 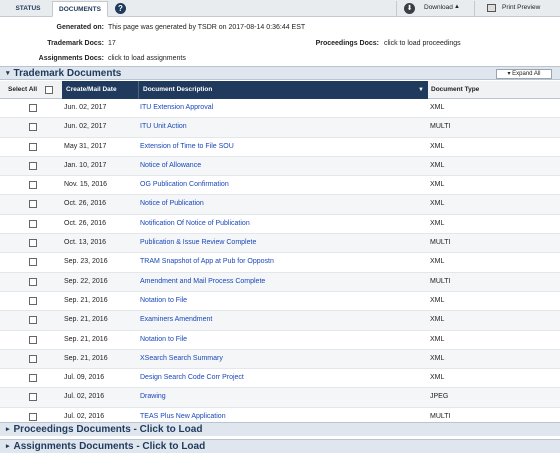 What do you see at coordinates (153, 396) in the screenshot?
I see `row-description-link: Drawing` at bounding box center [153, 396].